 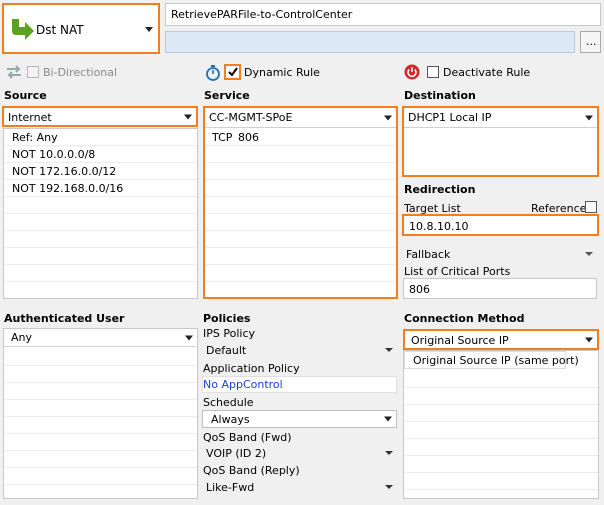 What do you see at coordinates (433, 72) in the screenshot?
I see `deactivate-rule-checkbox` at bounding box center [433, 72].